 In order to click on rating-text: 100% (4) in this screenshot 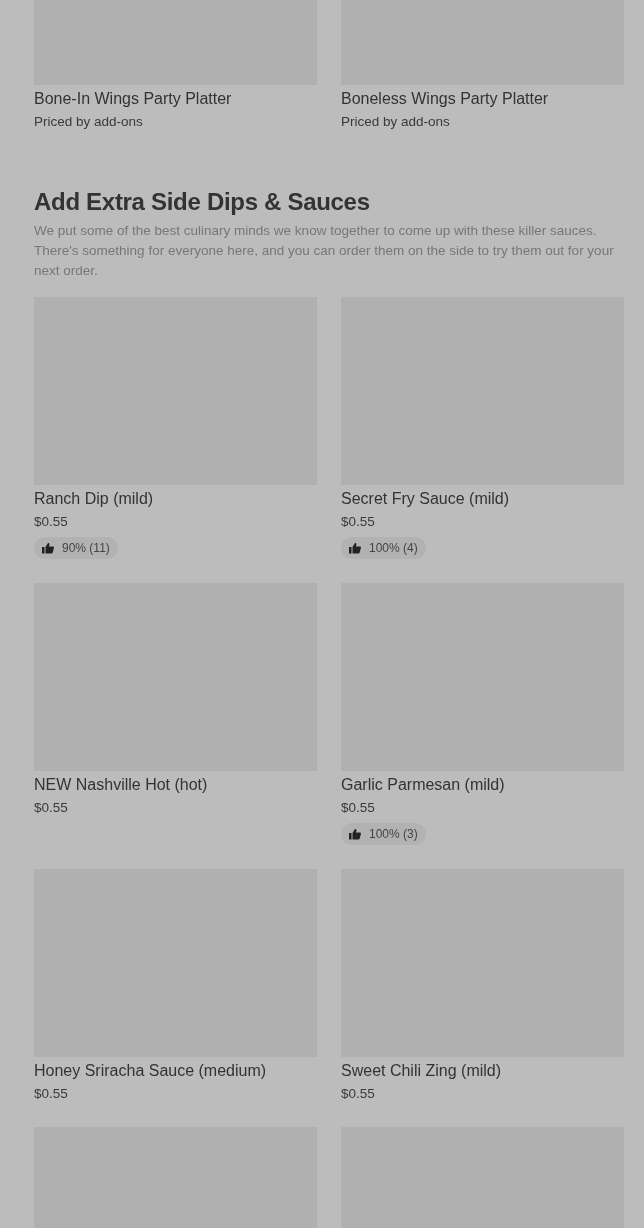, I will do `click(393, 548)`.